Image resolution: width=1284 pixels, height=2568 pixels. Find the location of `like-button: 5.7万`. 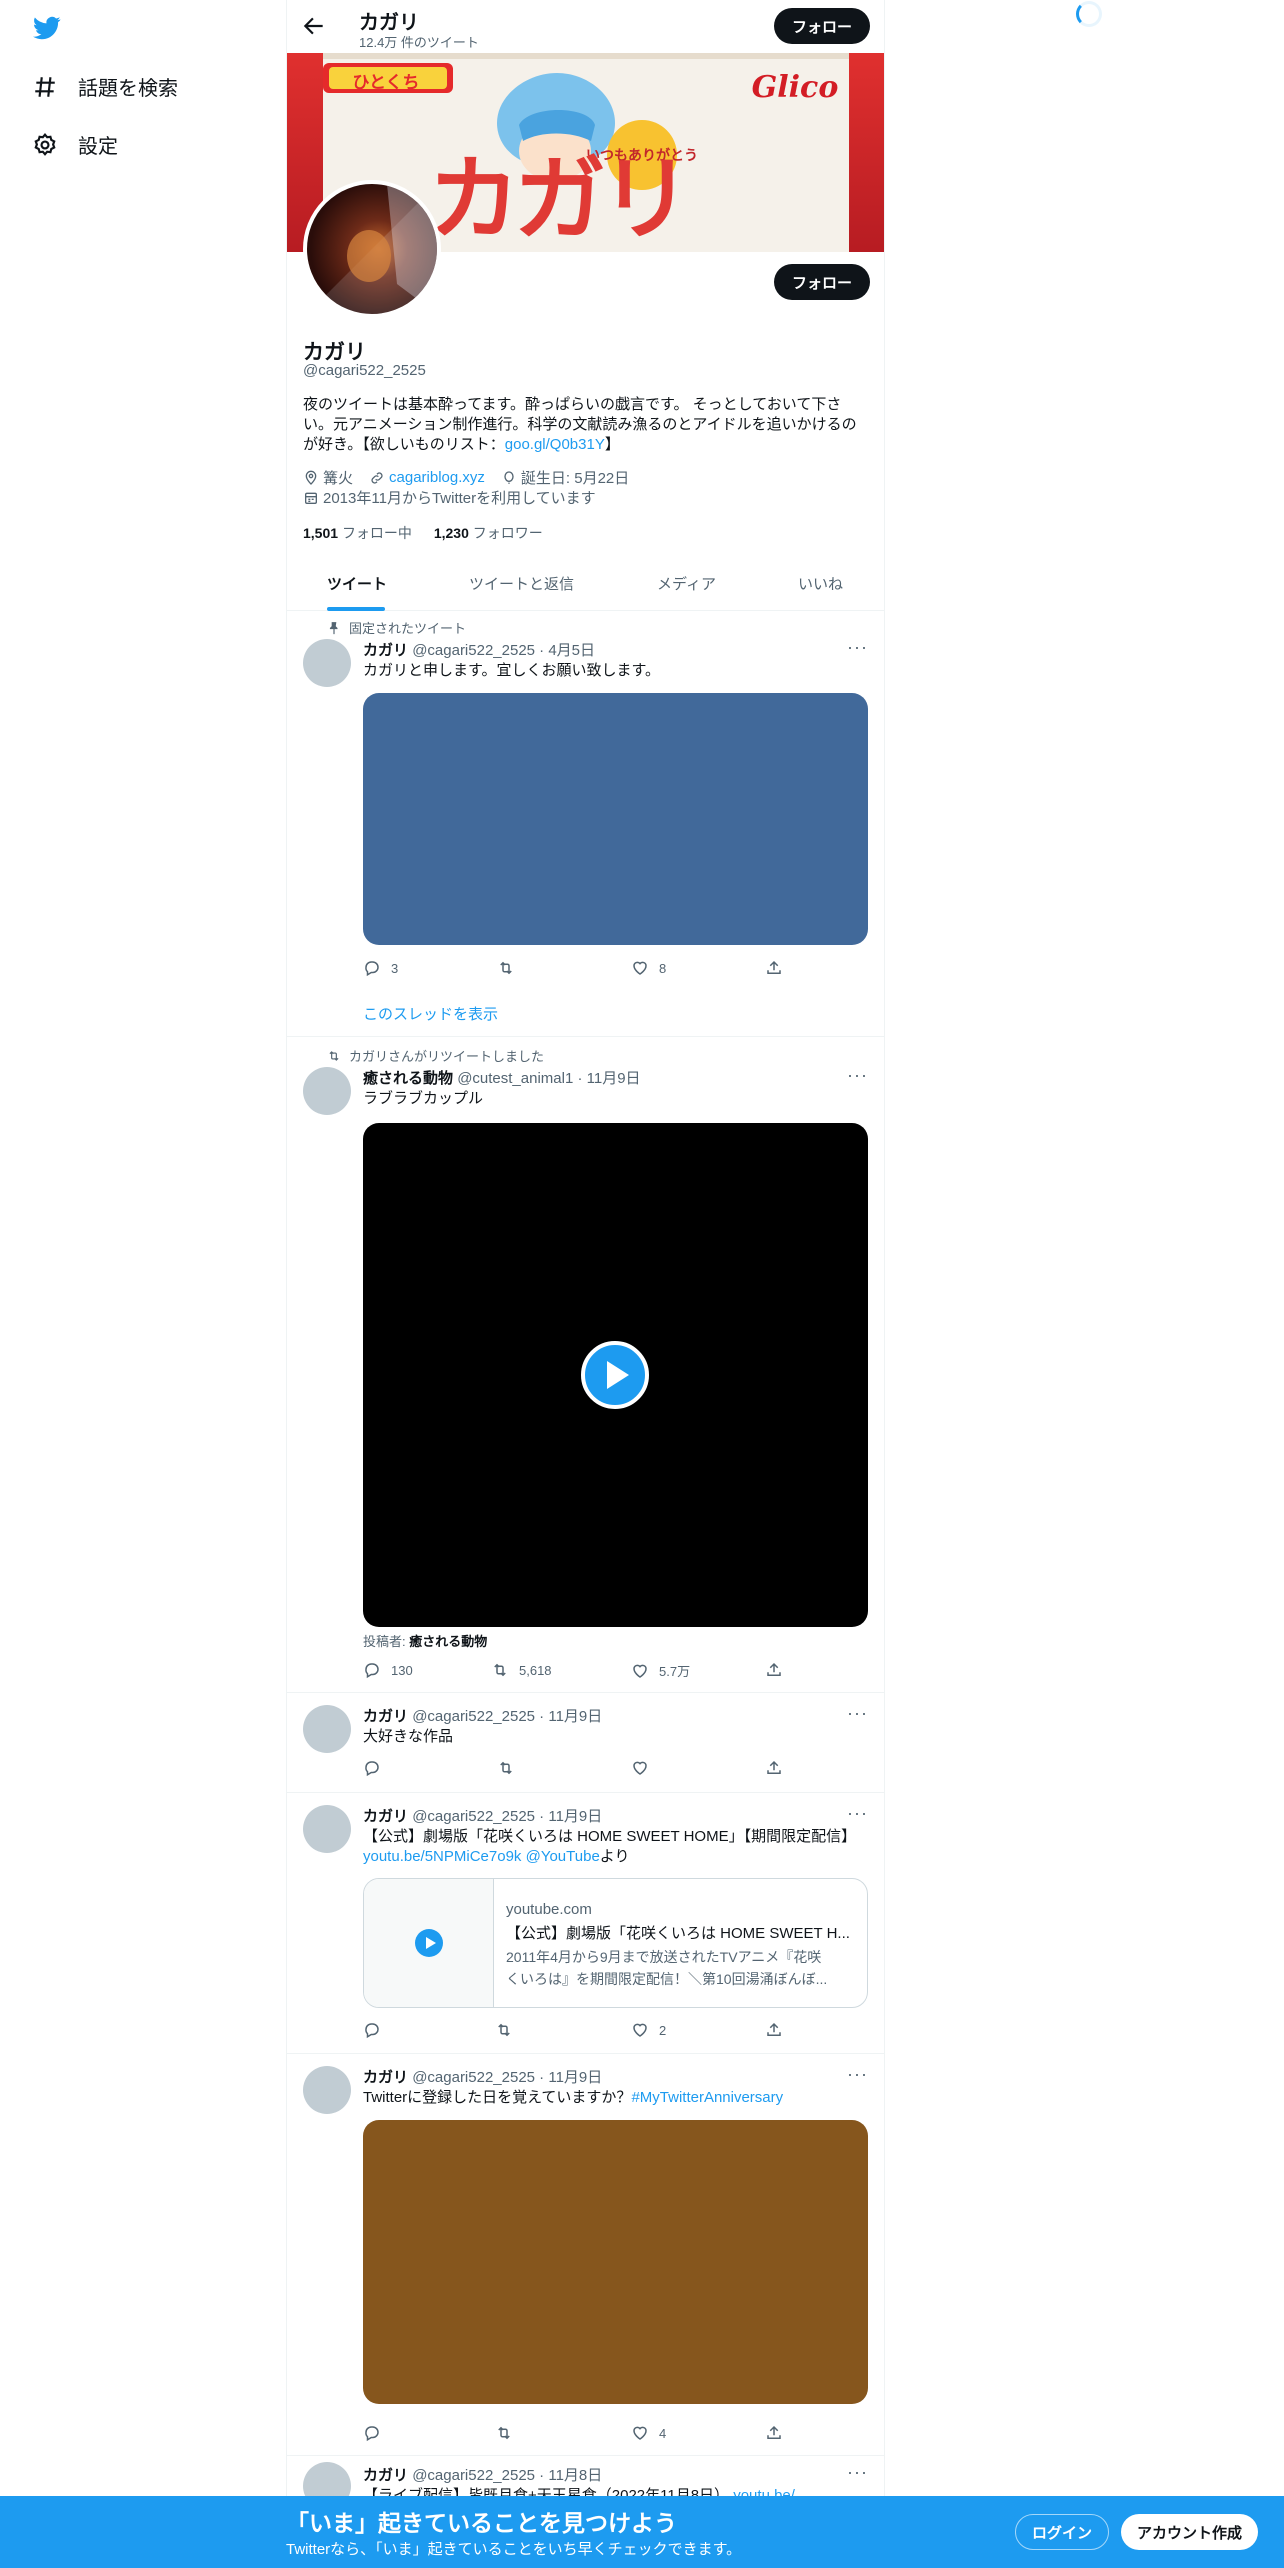

like-button: 5.7万 is located at coordinates (660, 1670).